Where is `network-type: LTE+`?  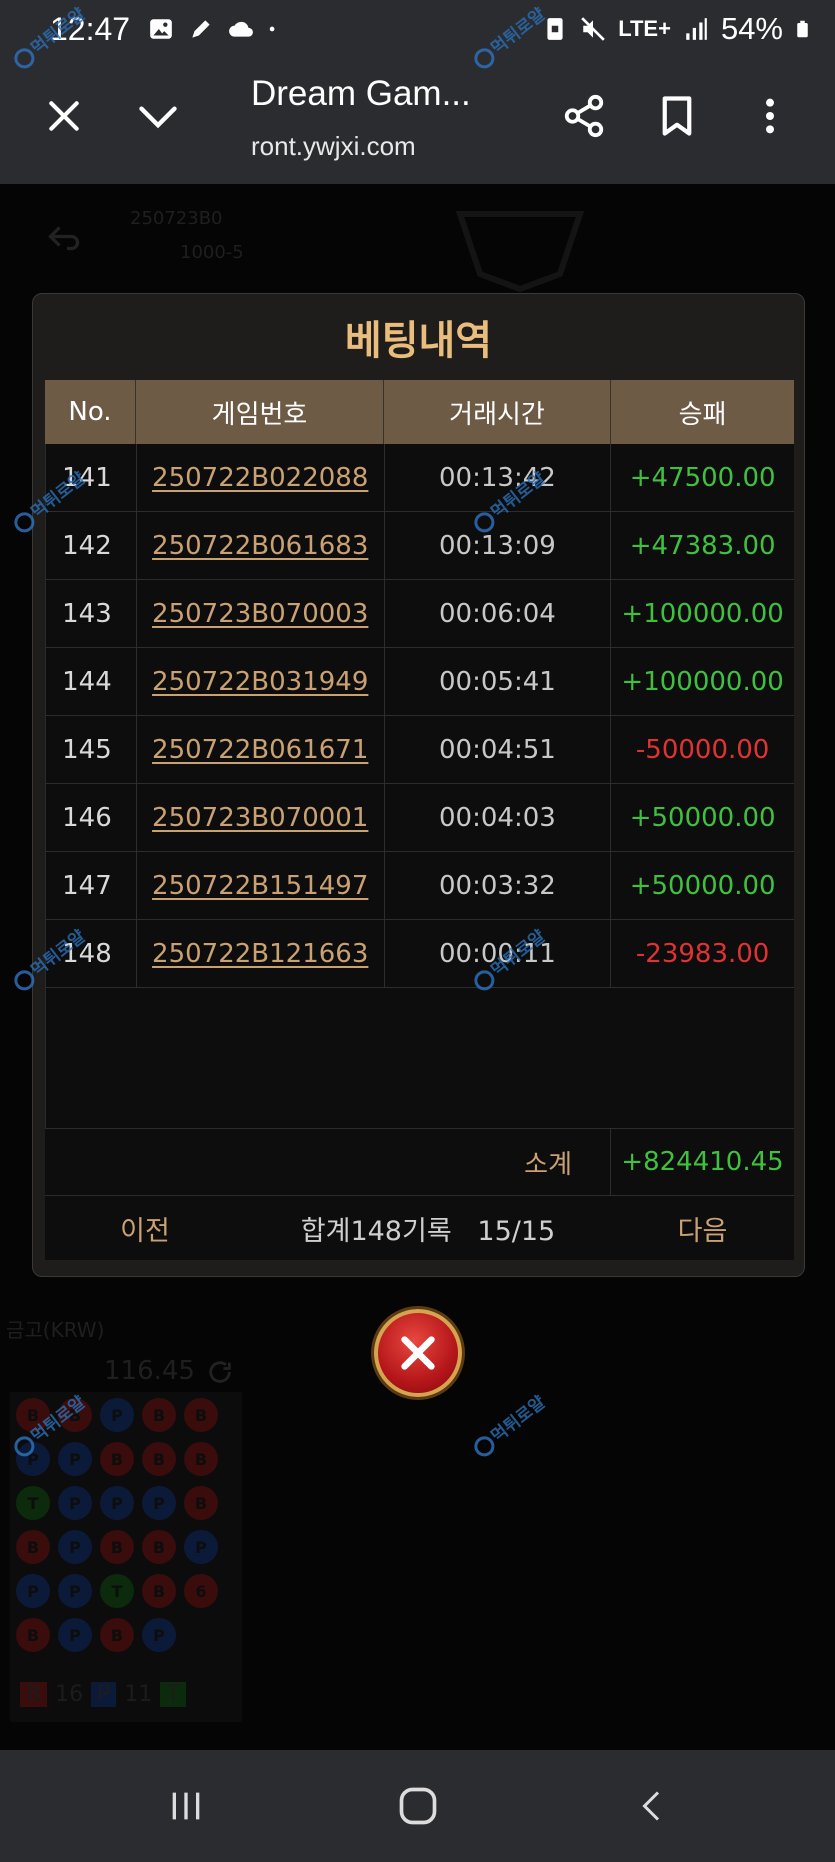
network-type: LTE+ is located at coordinates (644, 28).